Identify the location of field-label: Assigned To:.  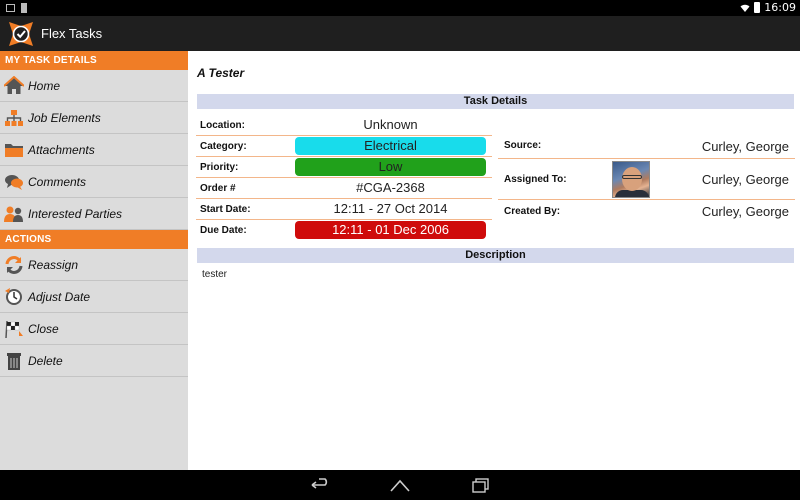
(535, 179).